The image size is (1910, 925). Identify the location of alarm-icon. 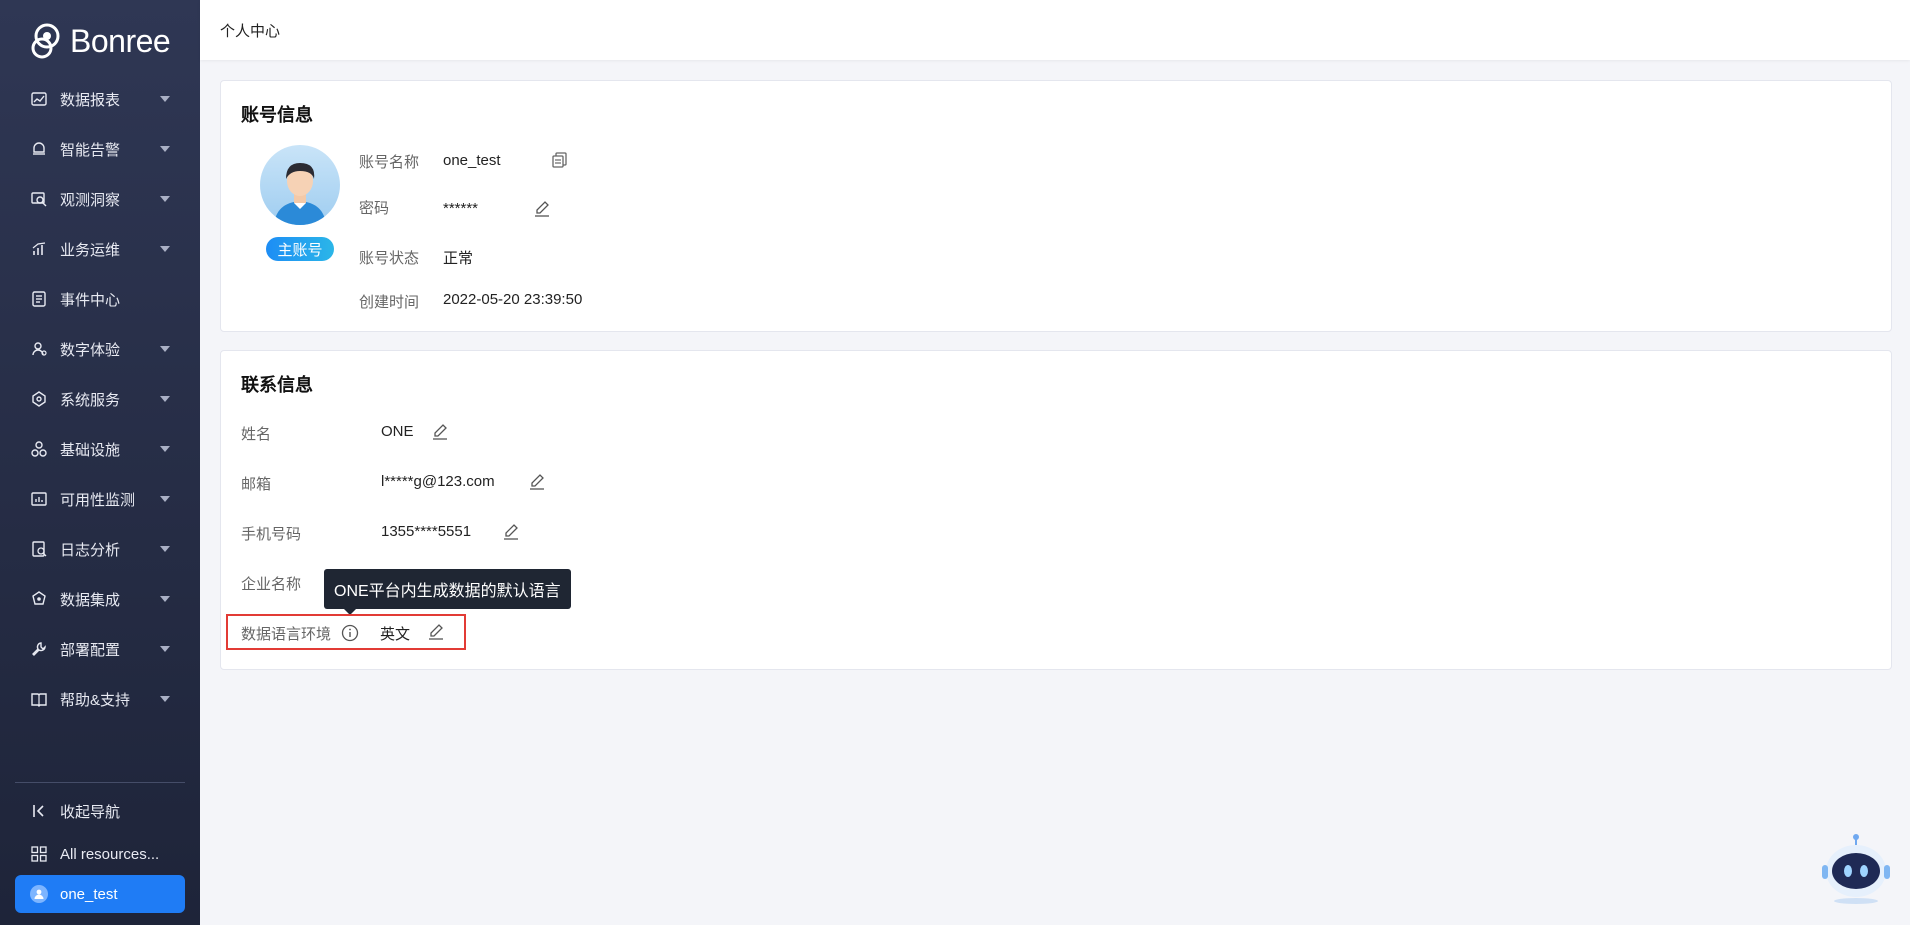
(39, 149).